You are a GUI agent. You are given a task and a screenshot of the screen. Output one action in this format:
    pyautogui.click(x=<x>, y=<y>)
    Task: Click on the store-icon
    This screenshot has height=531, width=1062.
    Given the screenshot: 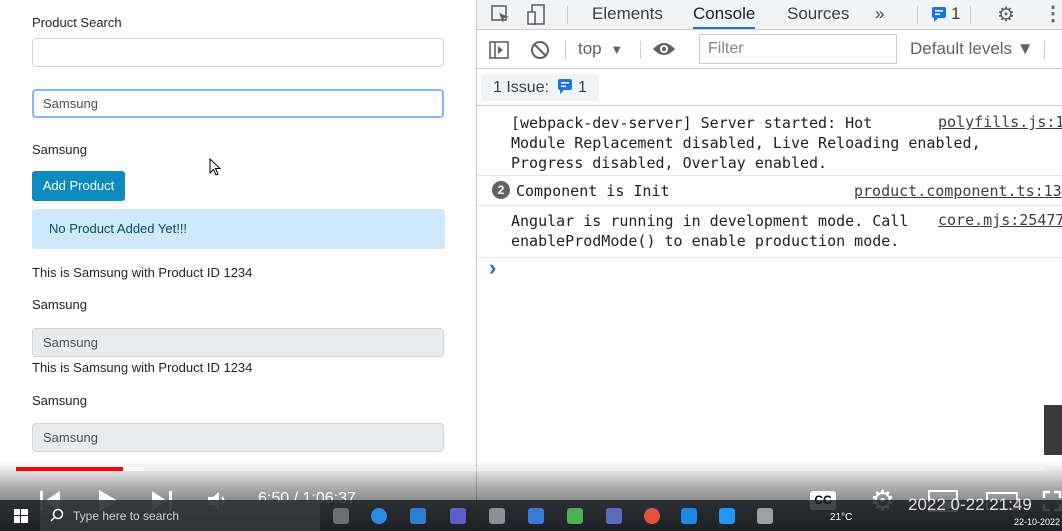 What is the action you would take?
    pyautogui.click(x=418, y=516)
    